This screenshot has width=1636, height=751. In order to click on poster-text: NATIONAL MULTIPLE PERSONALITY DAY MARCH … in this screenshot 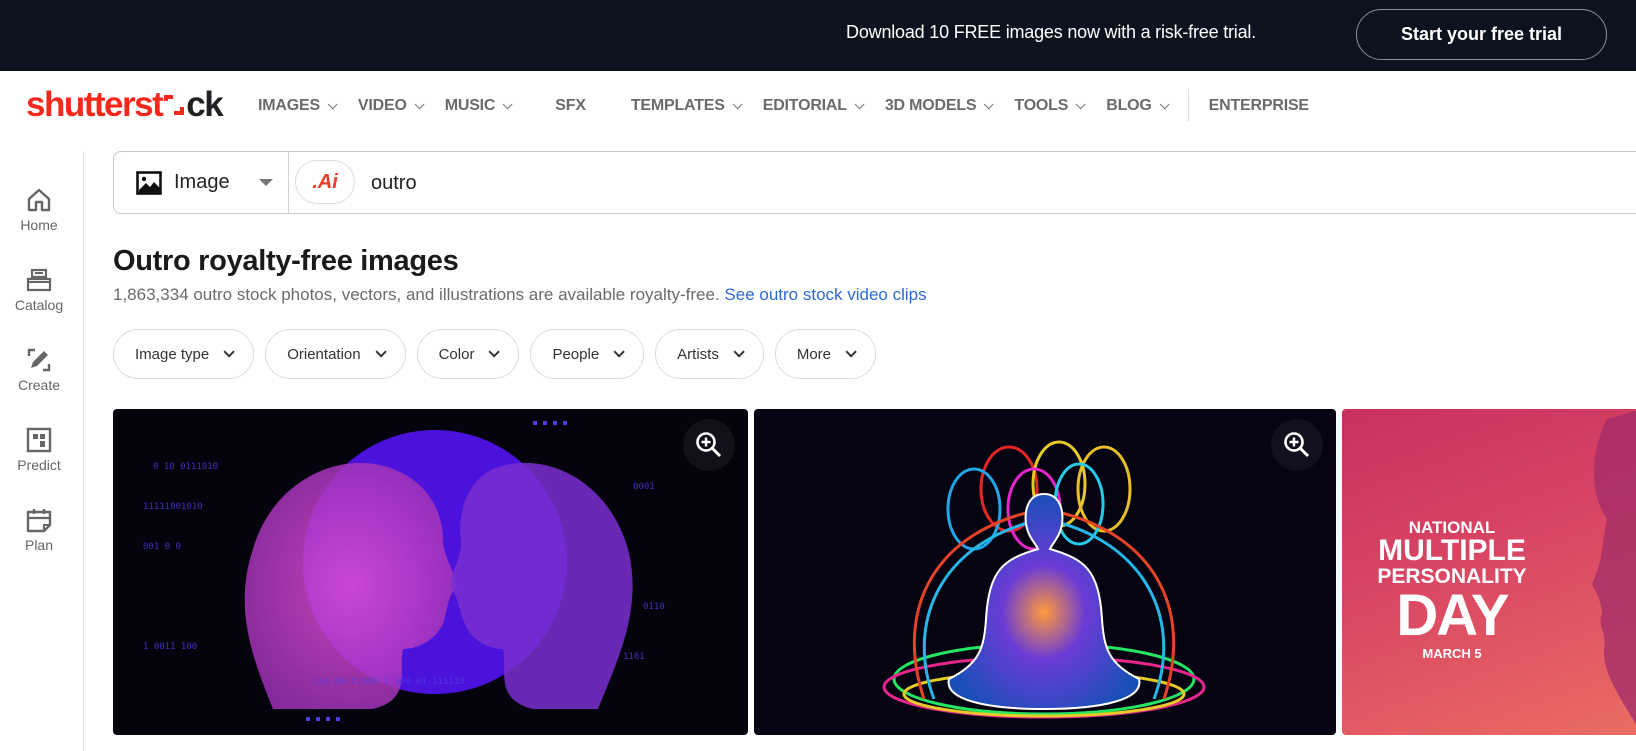, I will do `click(1452, 589)`.